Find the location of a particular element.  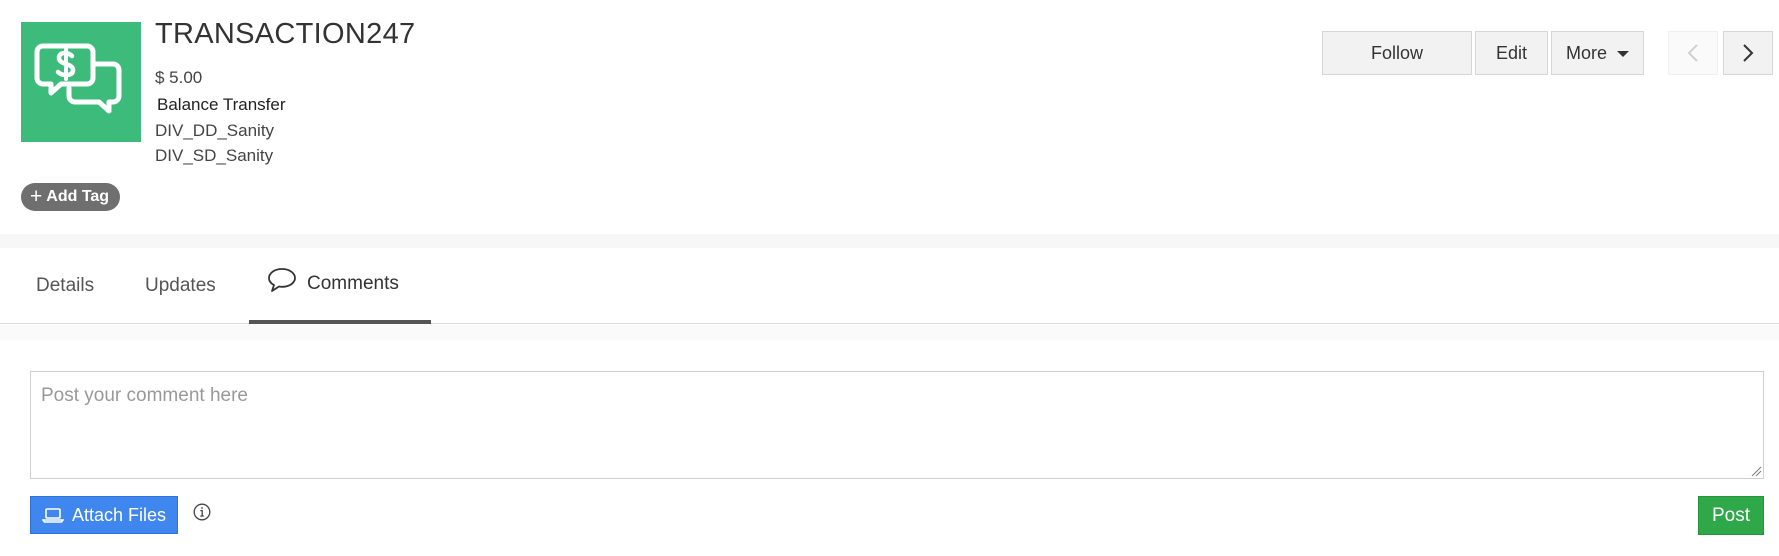

previous-record-button is located at coordinates (1693, 53).